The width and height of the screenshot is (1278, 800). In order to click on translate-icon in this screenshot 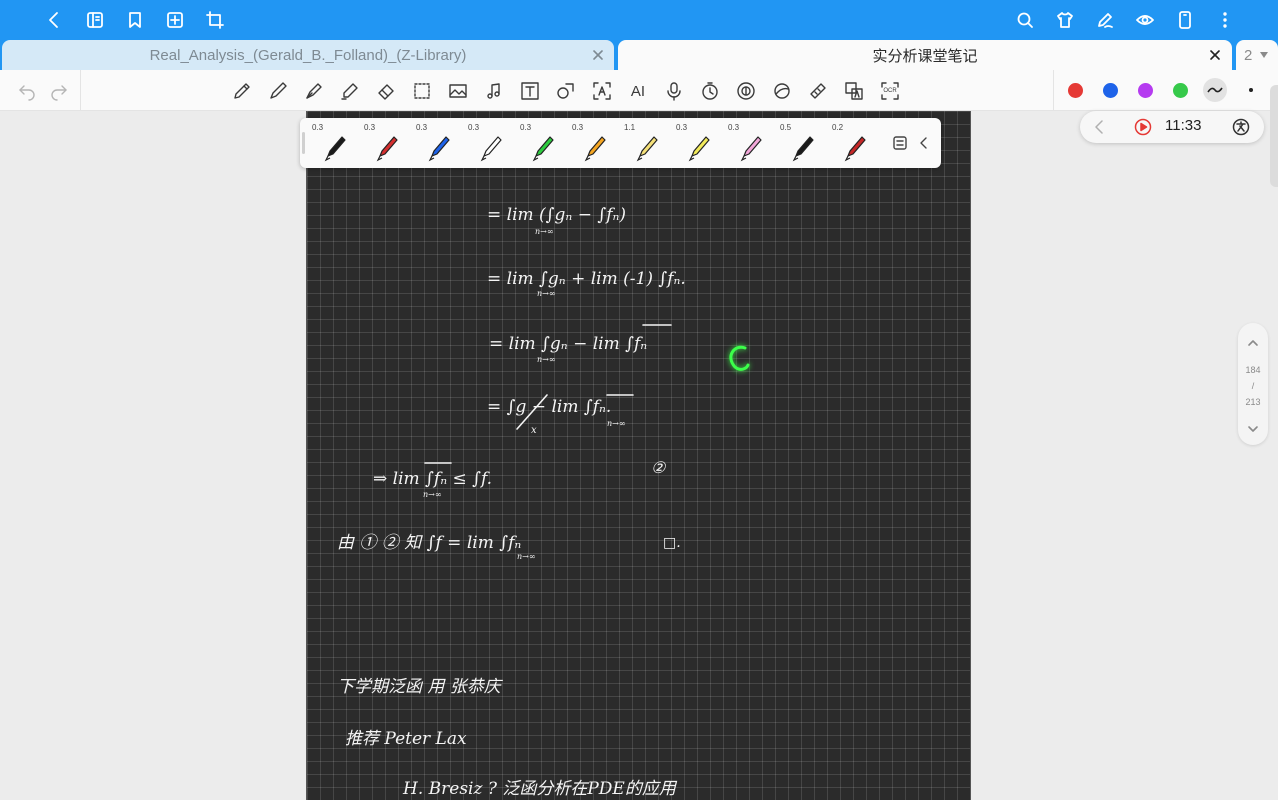, I will do `click(854, 91)`.